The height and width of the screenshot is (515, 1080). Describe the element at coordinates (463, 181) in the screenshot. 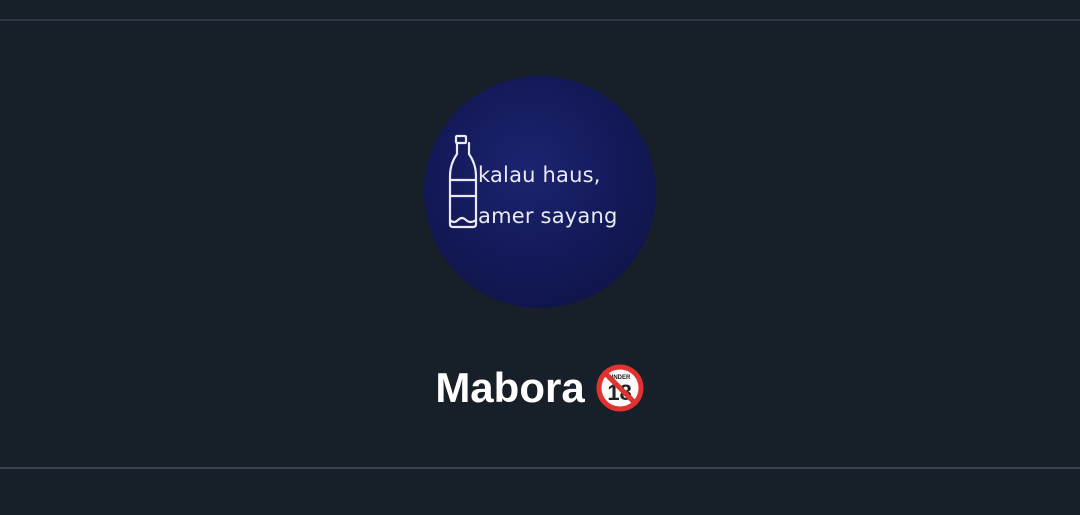

I see `bottle-icon` at that location.